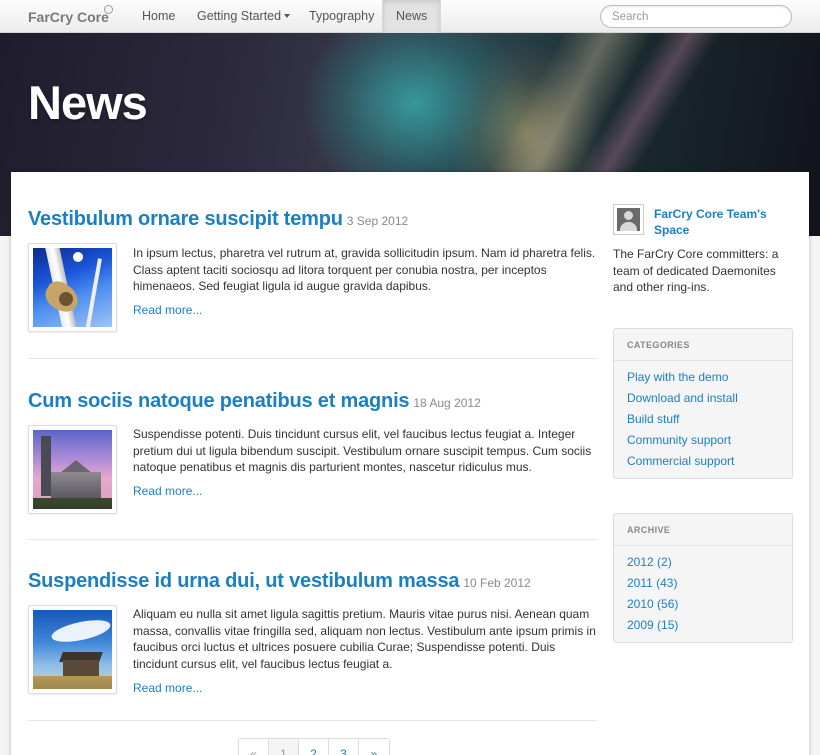 The width and height of the screenshot is (820, 755). Describe the element at coordinates (219, 401) in the screenshot. I see `post-title-link: Cum sociis natoque penatibus et magnis` at that location.